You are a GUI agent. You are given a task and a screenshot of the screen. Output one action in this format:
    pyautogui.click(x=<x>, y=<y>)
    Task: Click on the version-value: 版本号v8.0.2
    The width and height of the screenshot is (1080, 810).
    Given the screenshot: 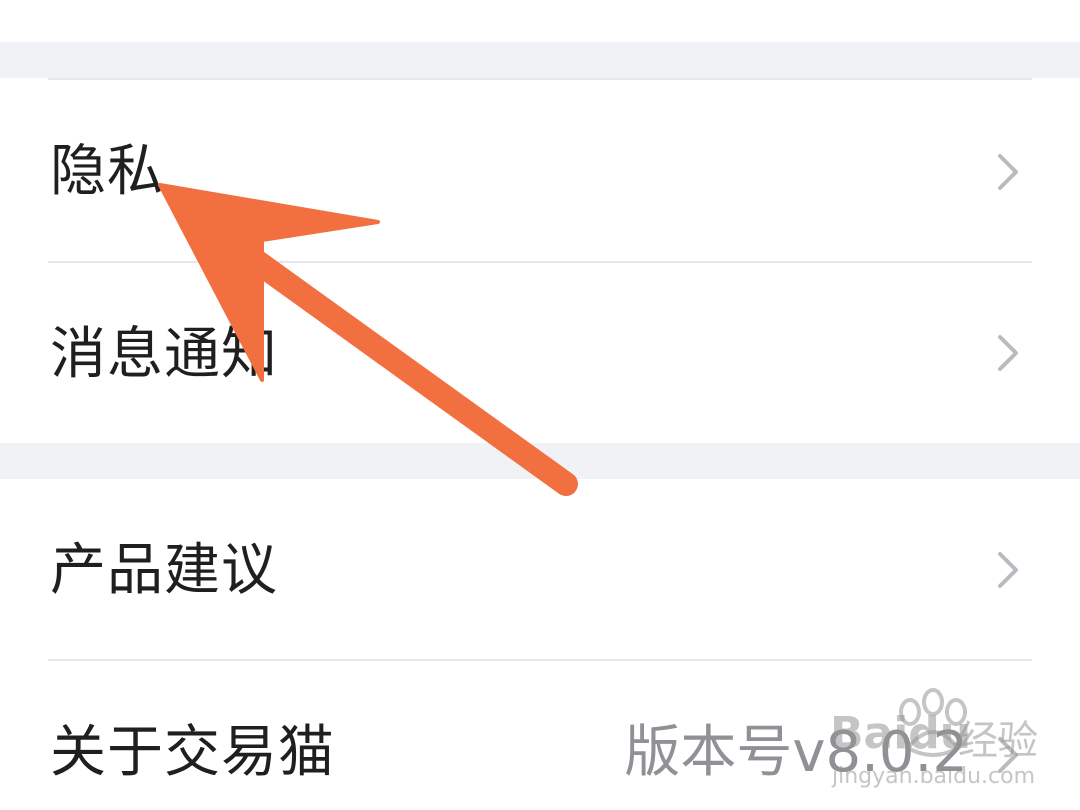 What is the action you would take?
    pyautogui.click(x=796, y=752)
    